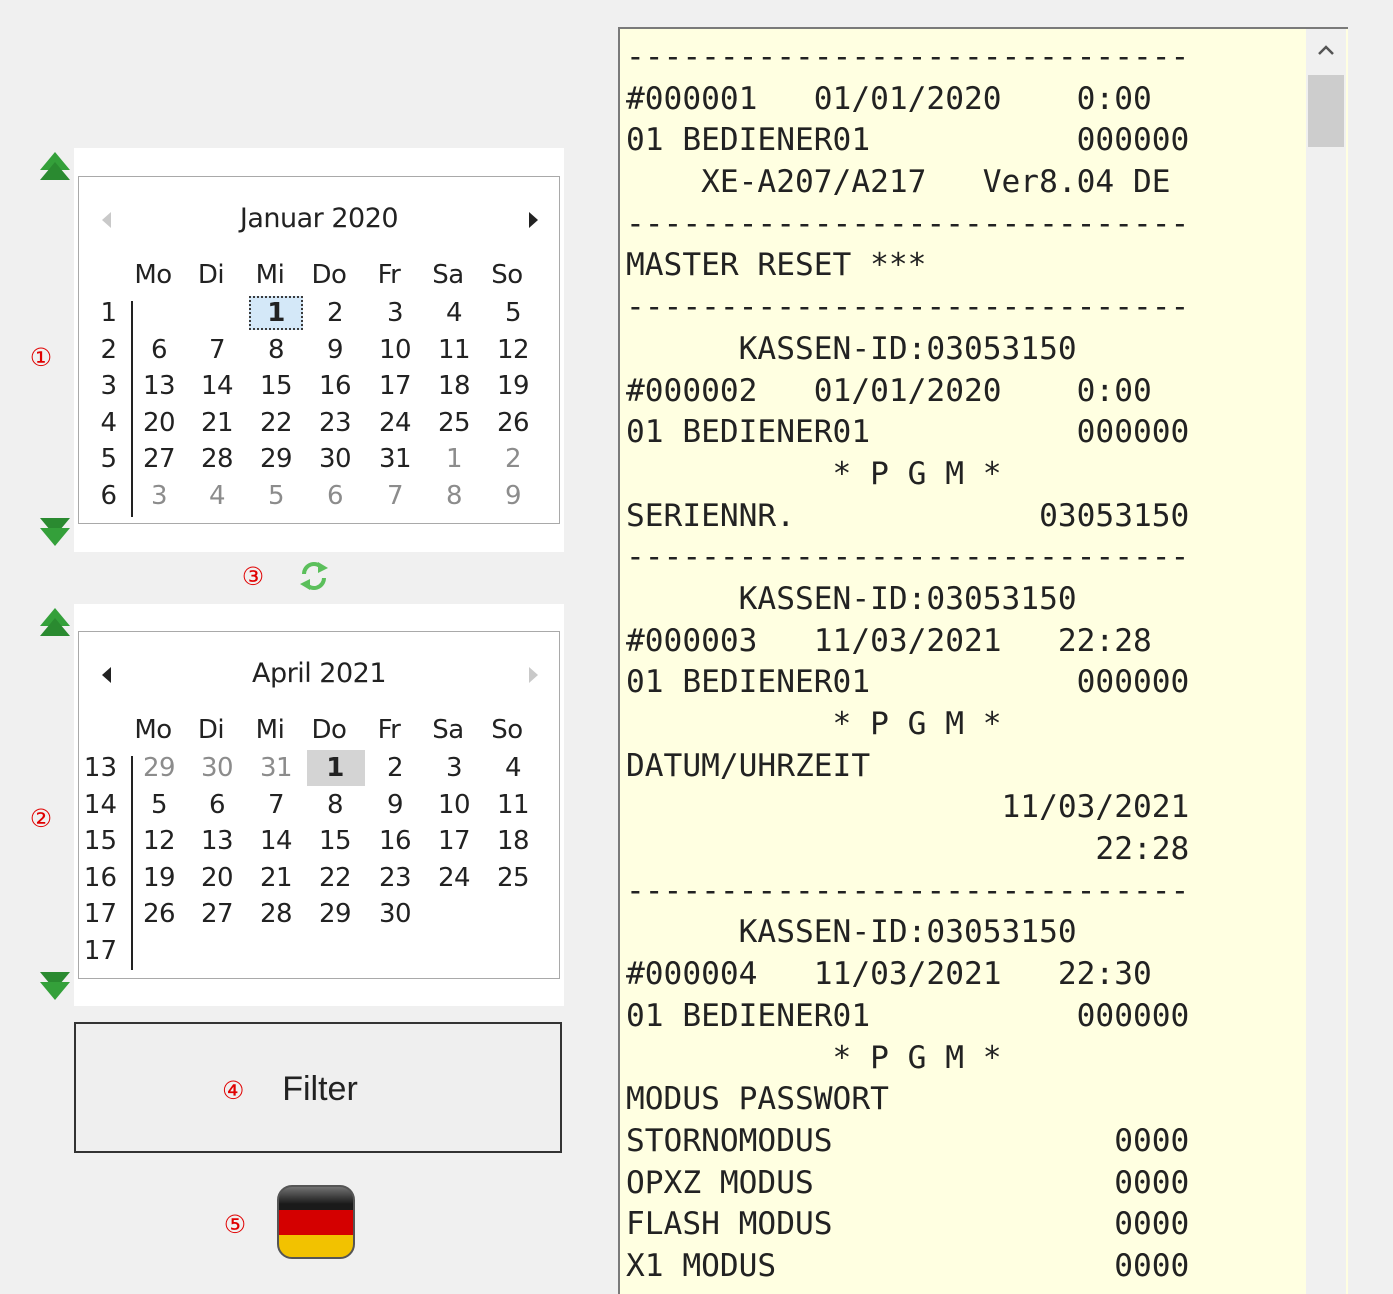 This screenshot has width=1393, height=1294. Describe the element at coordinates (898, 182) in the screenshot. I see `journal-line: XE-A207/A217 Ver8.04 DE` at that location.